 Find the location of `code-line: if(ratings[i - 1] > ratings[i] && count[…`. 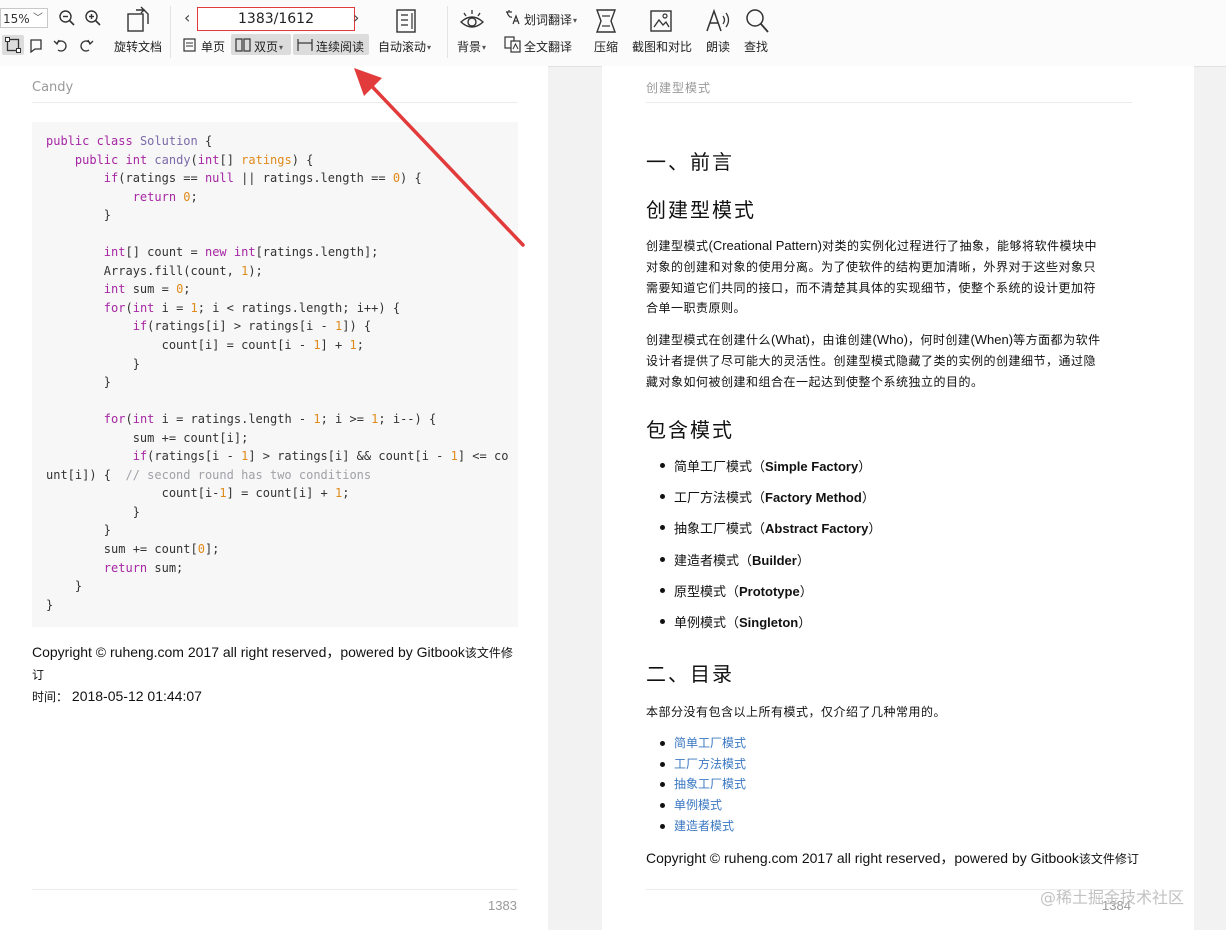

code-line: if(ratings[i - 1] > ratings[i] && count[… is located at coordinates (320, 456).